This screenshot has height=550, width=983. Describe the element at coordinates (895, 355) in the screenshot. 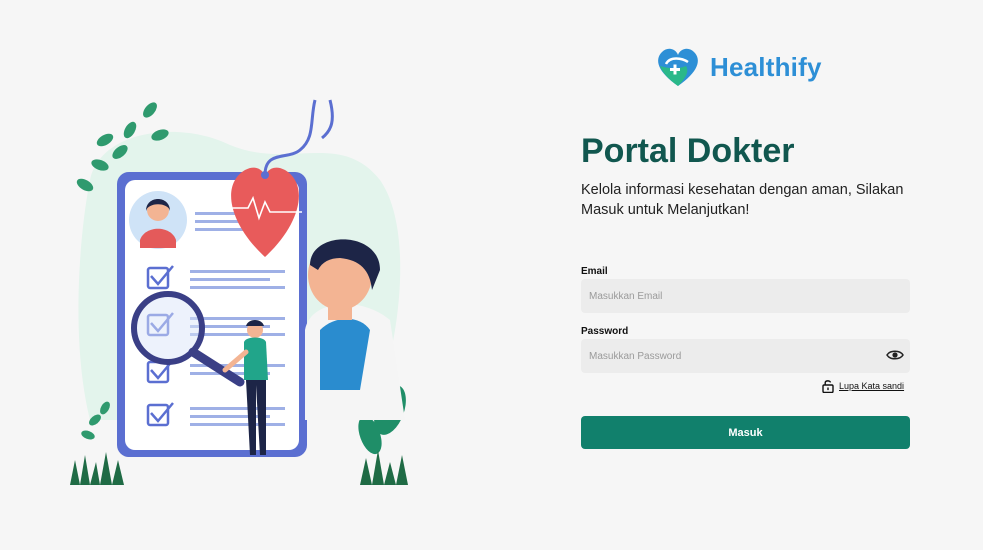

I see `eye-icon` at that location.